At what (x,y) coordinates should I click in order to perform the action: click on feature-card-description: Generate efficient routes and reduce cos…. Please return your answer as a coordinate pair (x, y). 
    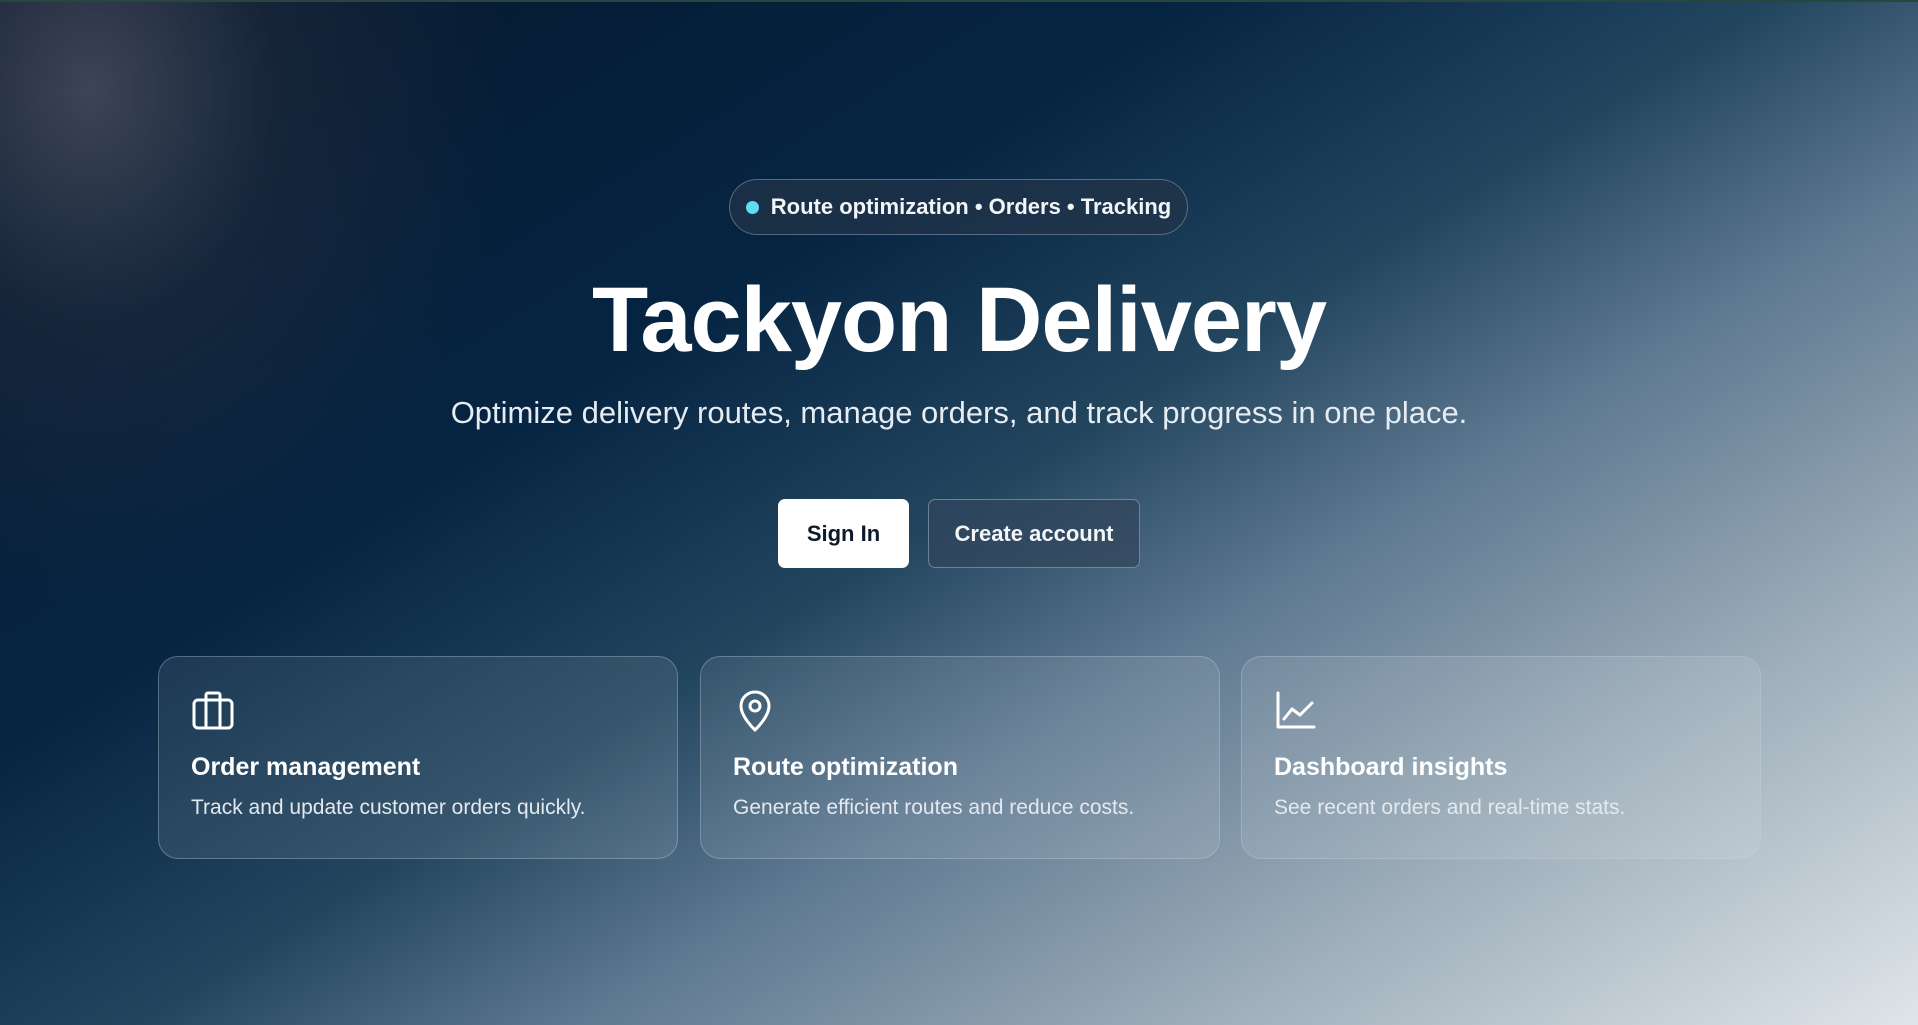
    Looking at the image, I should click on (934, 807).